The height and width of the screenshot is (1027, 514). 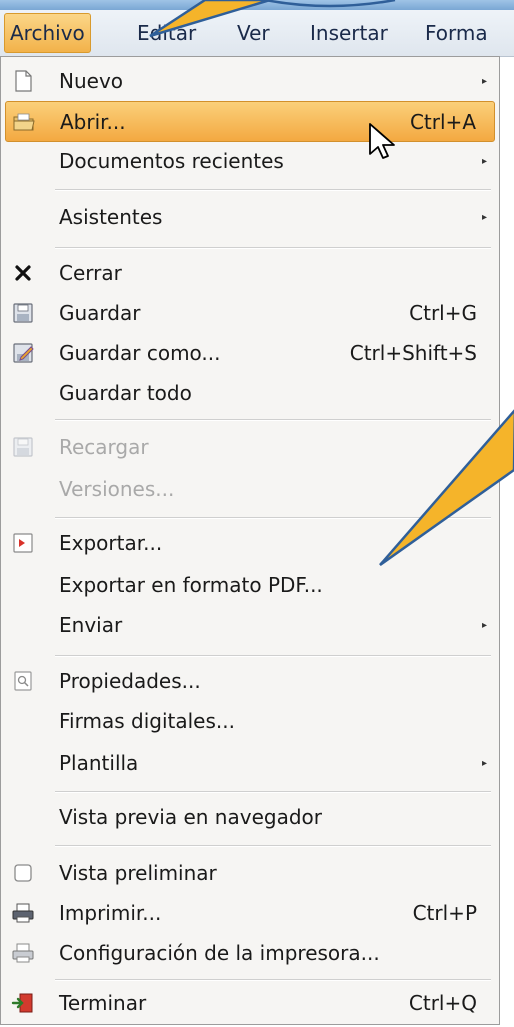 I want to click on menubar-formato-label: Forma, so click(x=456, y=33).